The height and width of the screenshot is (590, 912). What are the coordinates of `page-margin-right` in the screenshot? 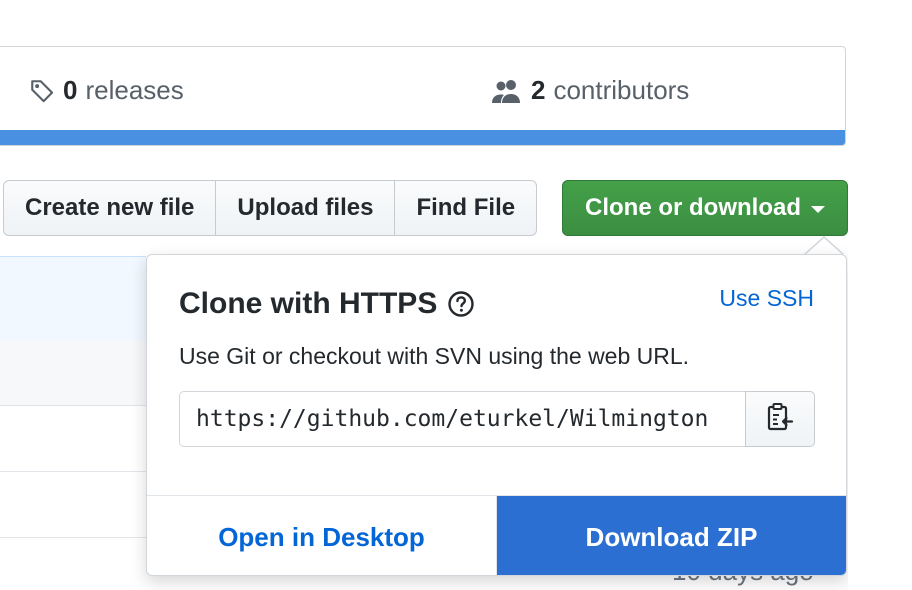 It's located at (880, 295).